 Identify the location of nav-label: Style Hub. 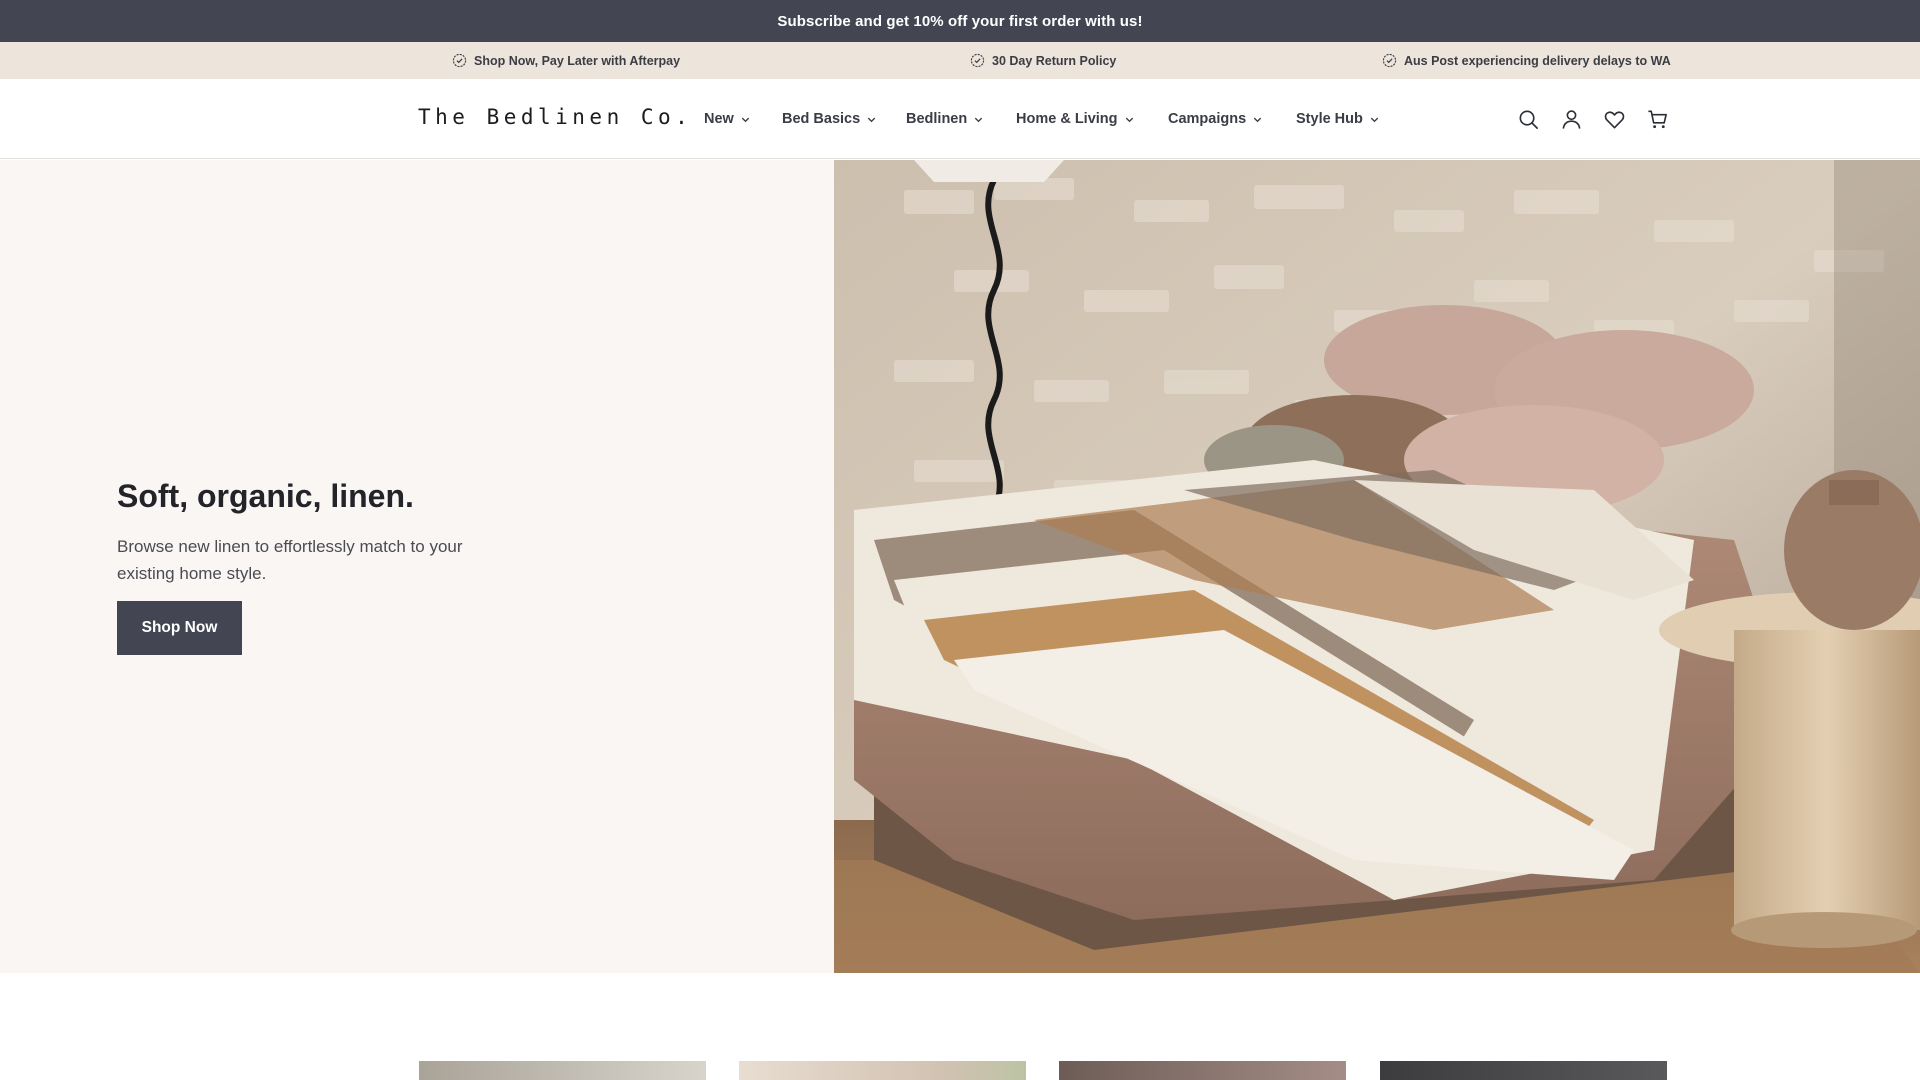
(1329, 119).